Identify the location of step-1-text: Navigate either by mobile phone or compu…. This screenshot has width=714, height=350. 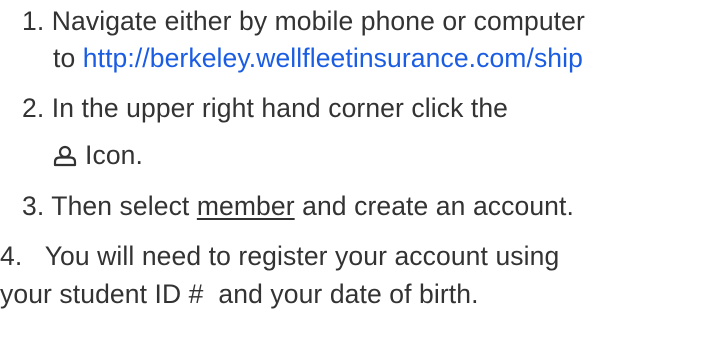
(318, 21).